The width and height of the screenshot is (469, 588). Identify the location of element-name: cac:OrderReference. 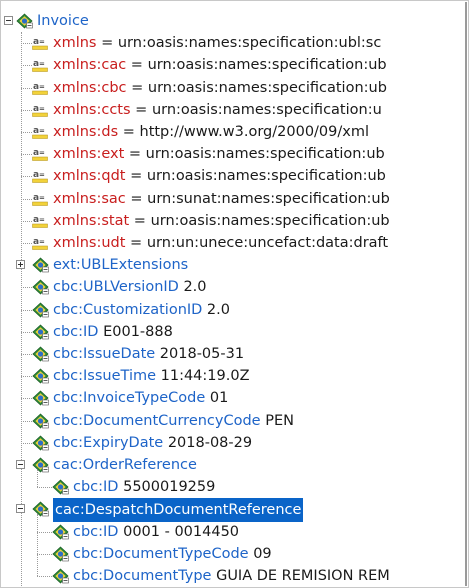
(125, 465).